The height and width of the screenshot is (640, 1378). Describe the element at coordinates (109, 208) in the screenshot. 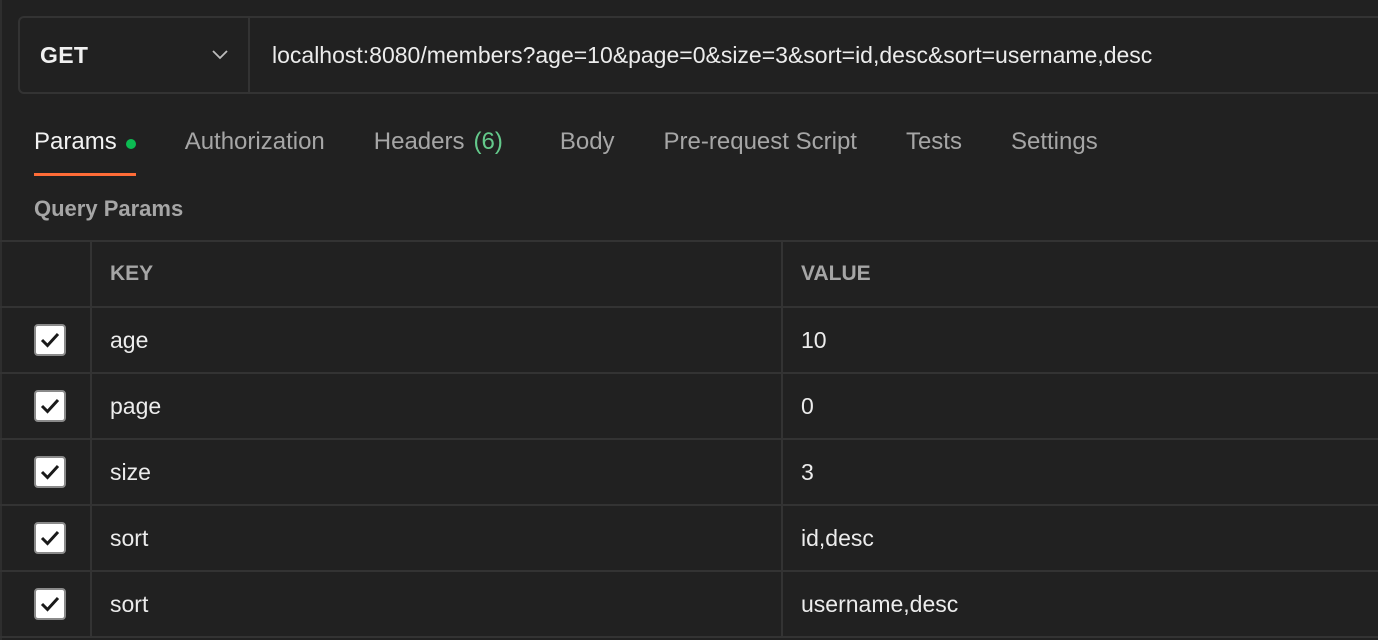

I see `query-params-title: Query Params` at that location.